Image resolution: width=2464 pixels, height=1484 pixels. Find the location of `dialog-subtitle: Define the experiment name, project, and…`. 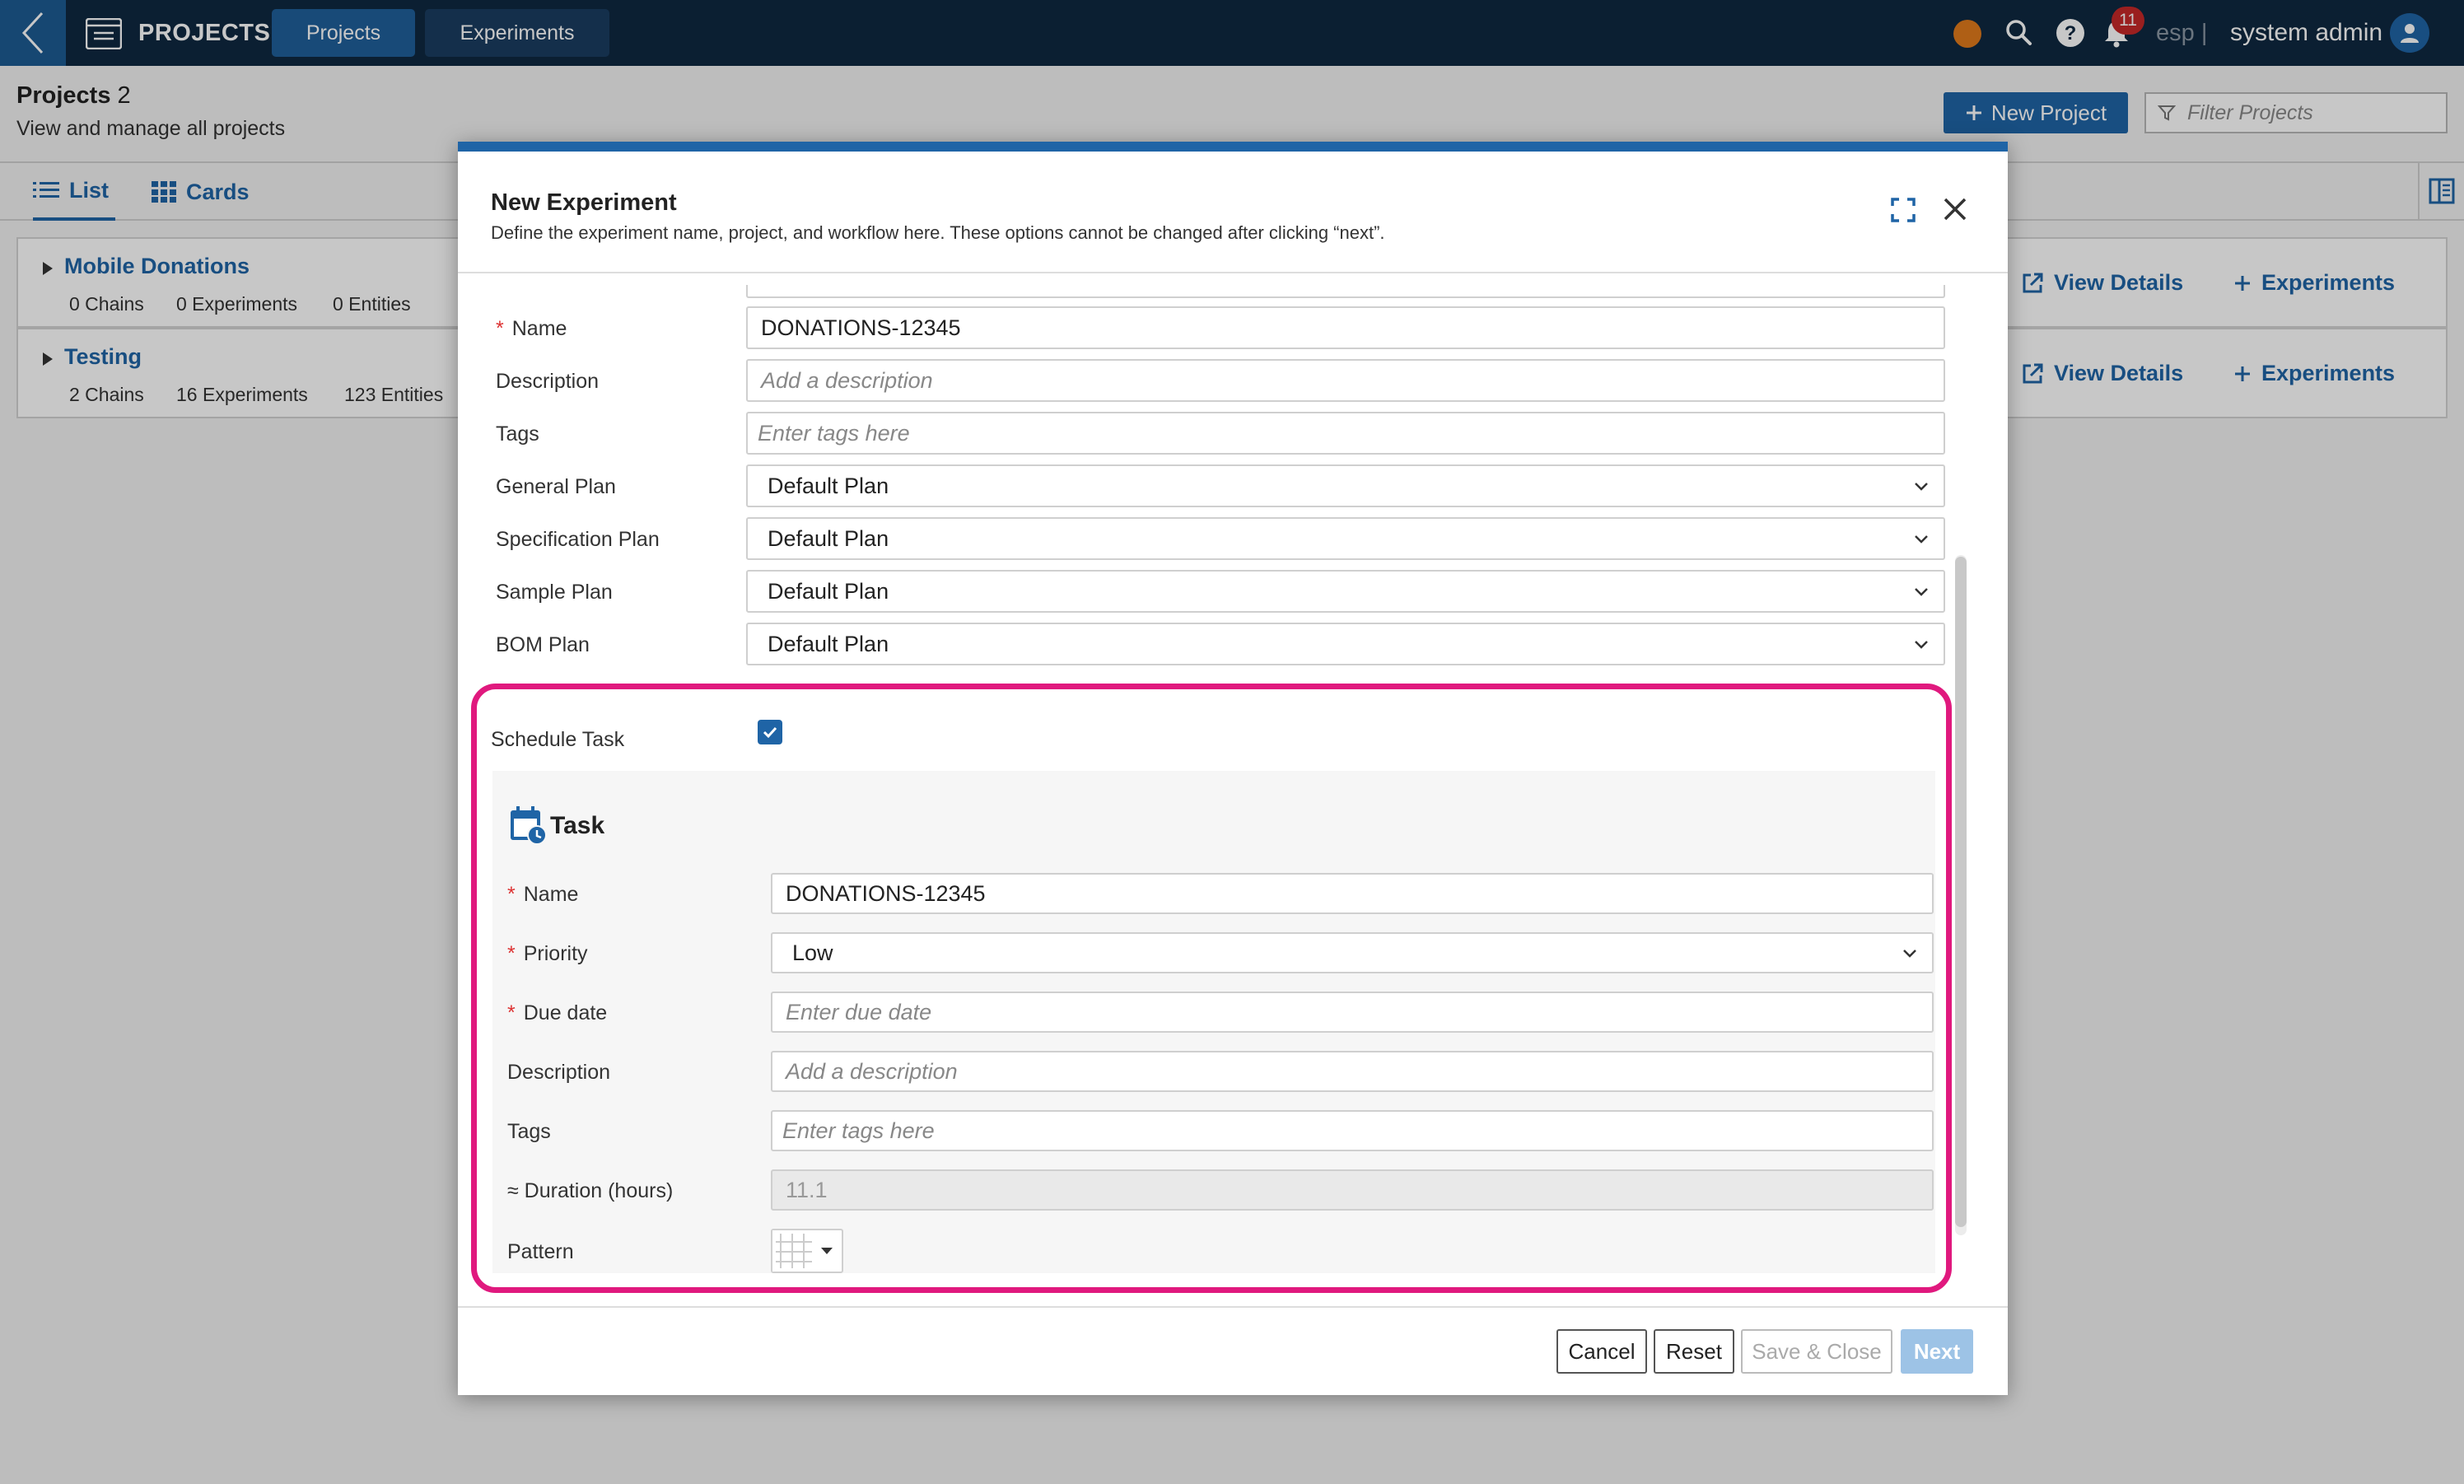

dialog-subtitle: Define the experiment name, project, and… is located at coordinates (938, 232).